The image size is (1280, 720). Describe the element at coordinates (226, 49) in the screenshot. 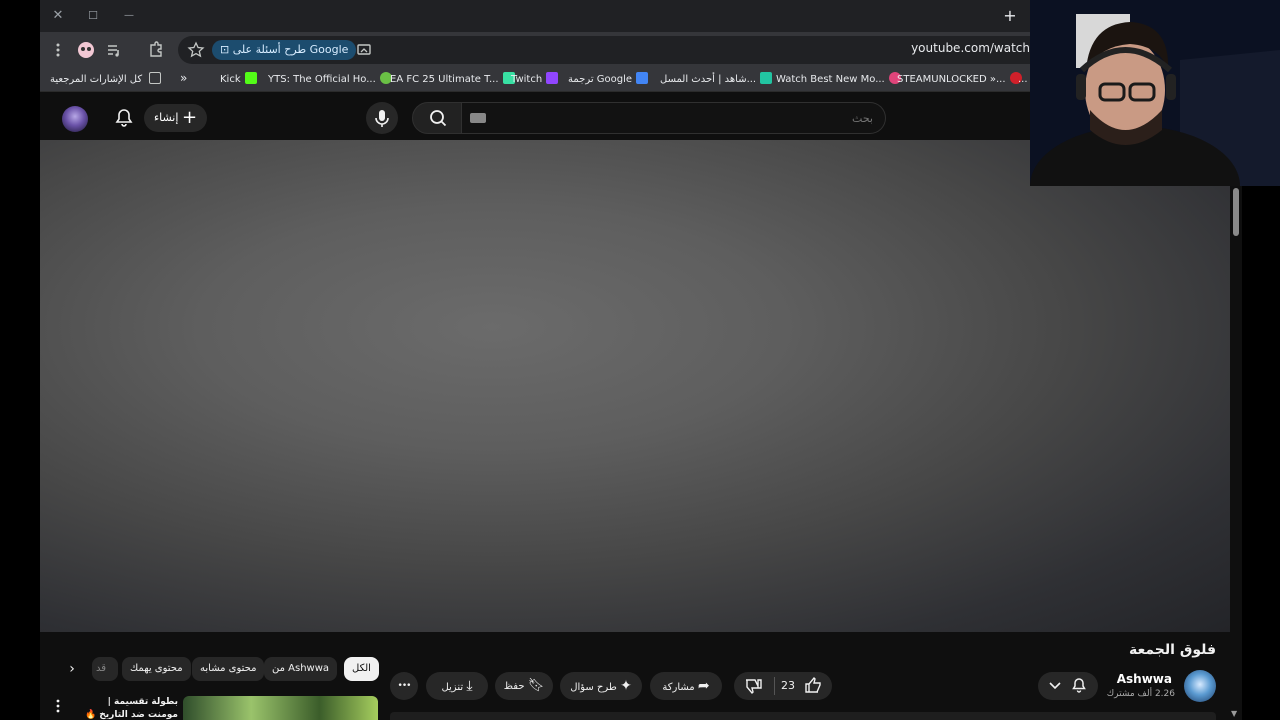

I see `lens-icon: ⊡` at that location.